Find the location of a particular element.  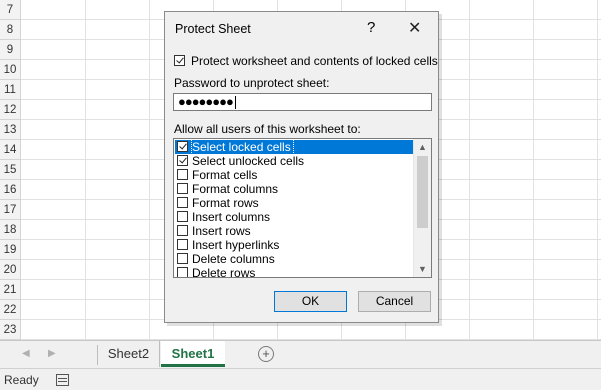

row-header: 19 is located at coordinates (10, 250).